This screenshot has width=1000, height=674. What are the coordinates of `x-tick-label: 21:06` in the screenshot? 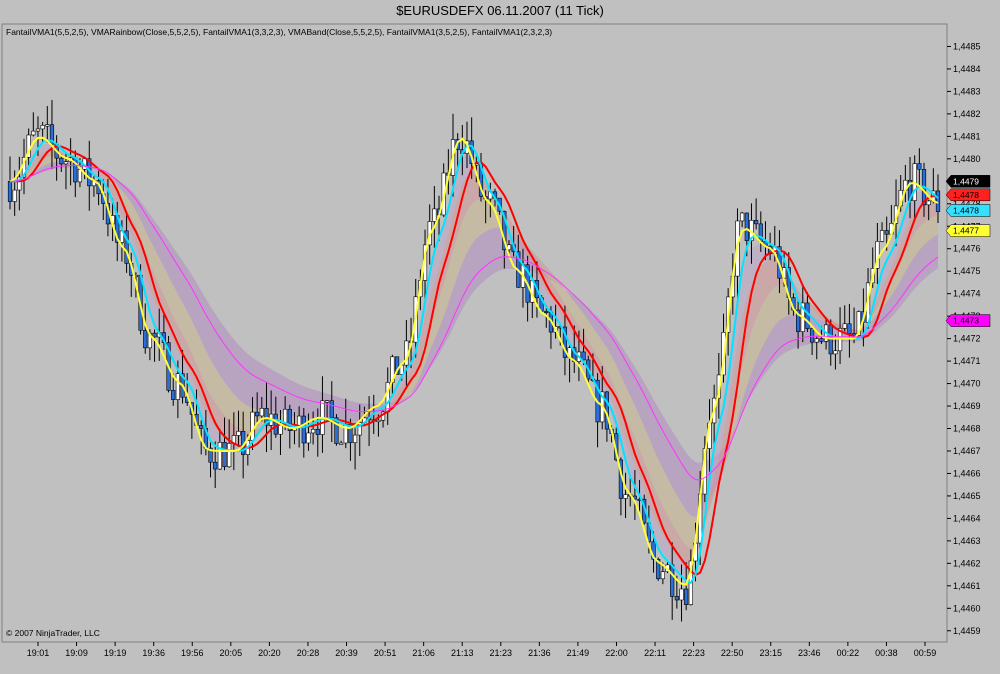 It's located at (423, 653).